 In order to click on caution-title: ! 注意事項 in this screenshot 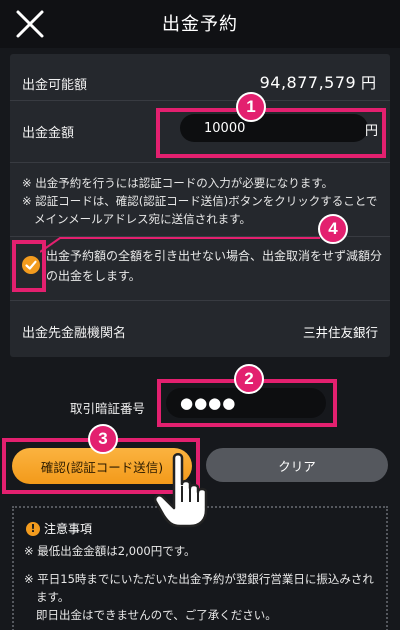, I will do `click(59, 528)`.